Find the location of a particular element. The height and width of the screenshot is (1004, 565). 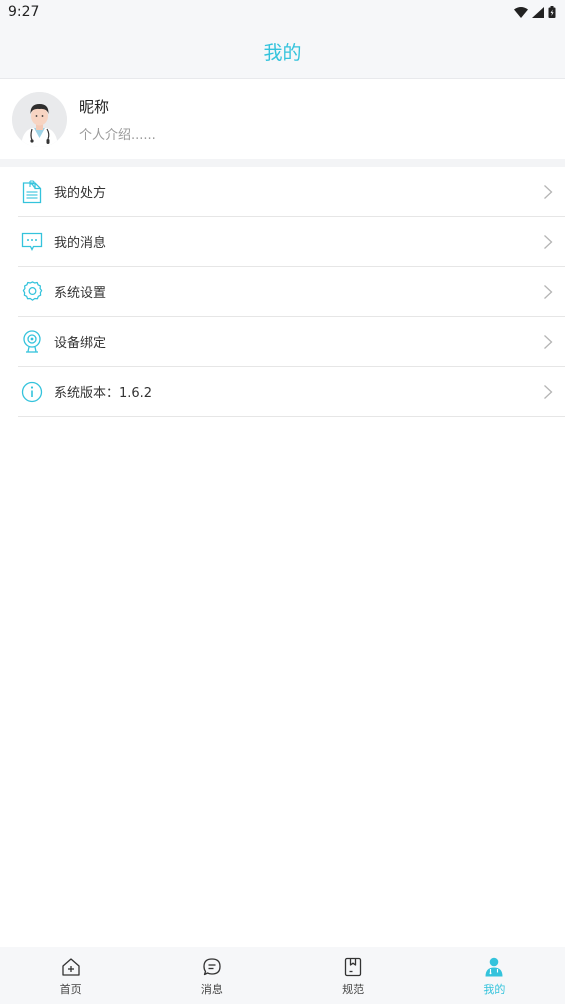

menu-item-label: 我的消息 is located at coordinates (80, 243).